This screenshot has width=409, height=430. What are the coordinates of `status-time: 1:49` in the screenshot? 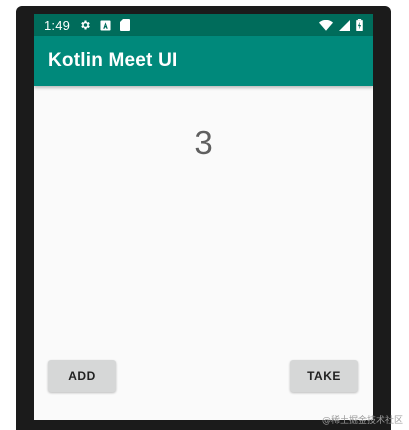 It's located at (57, 25).